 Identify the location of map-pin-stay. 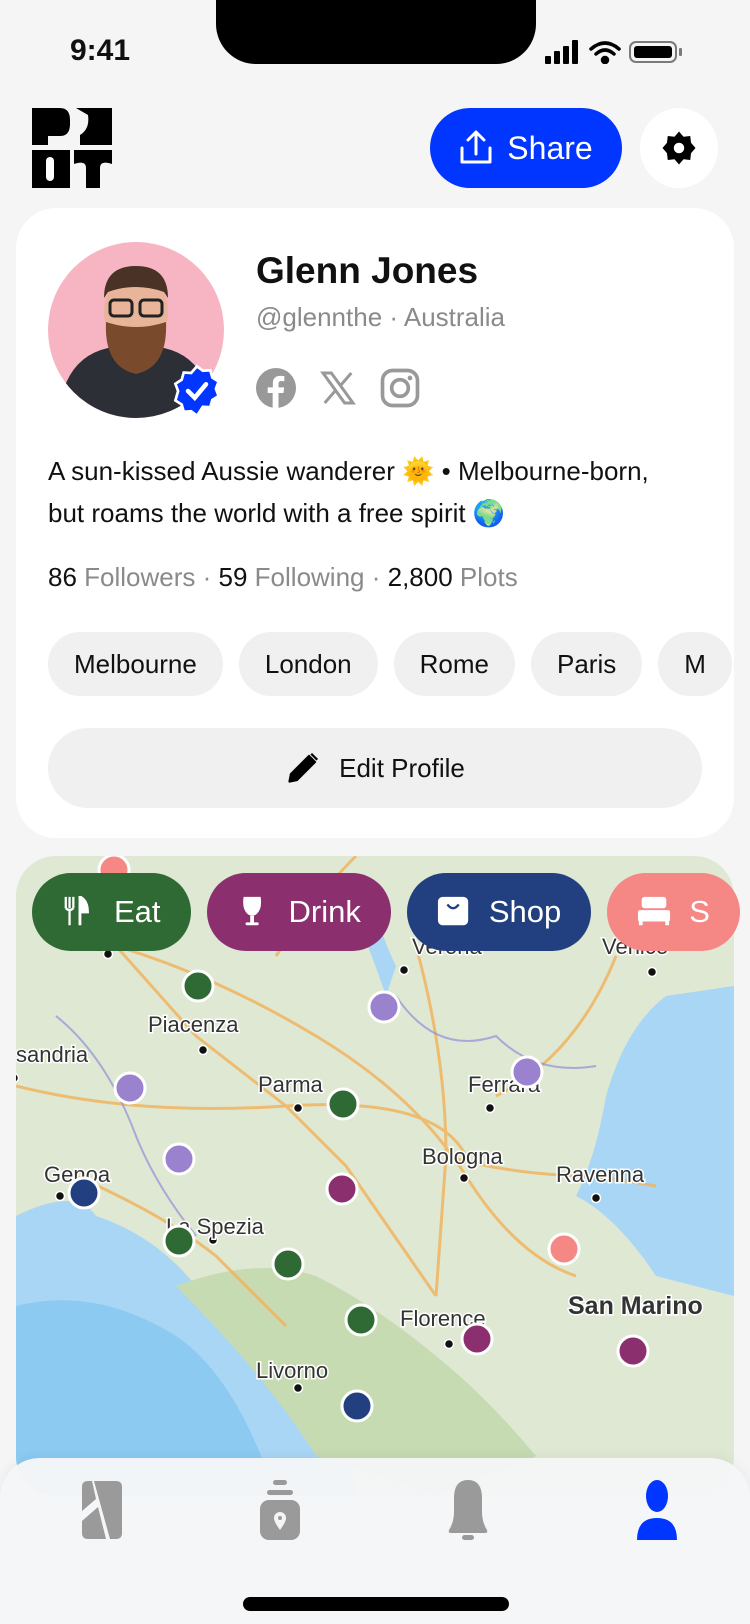
(564, 1249).